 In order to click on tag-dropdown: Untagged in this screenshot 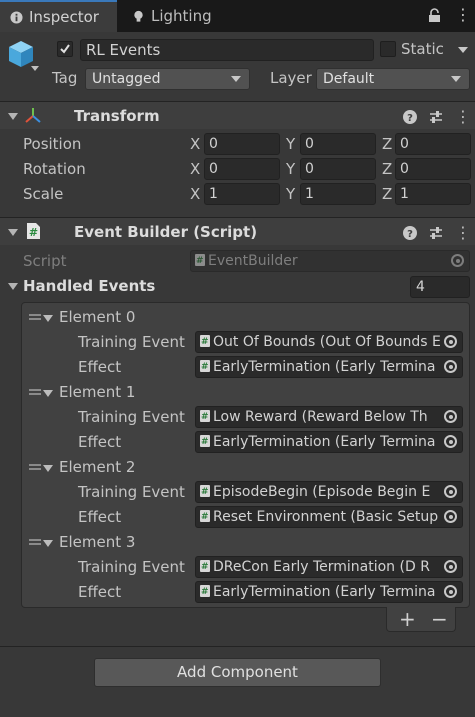, I will do `click(167, 79)`.